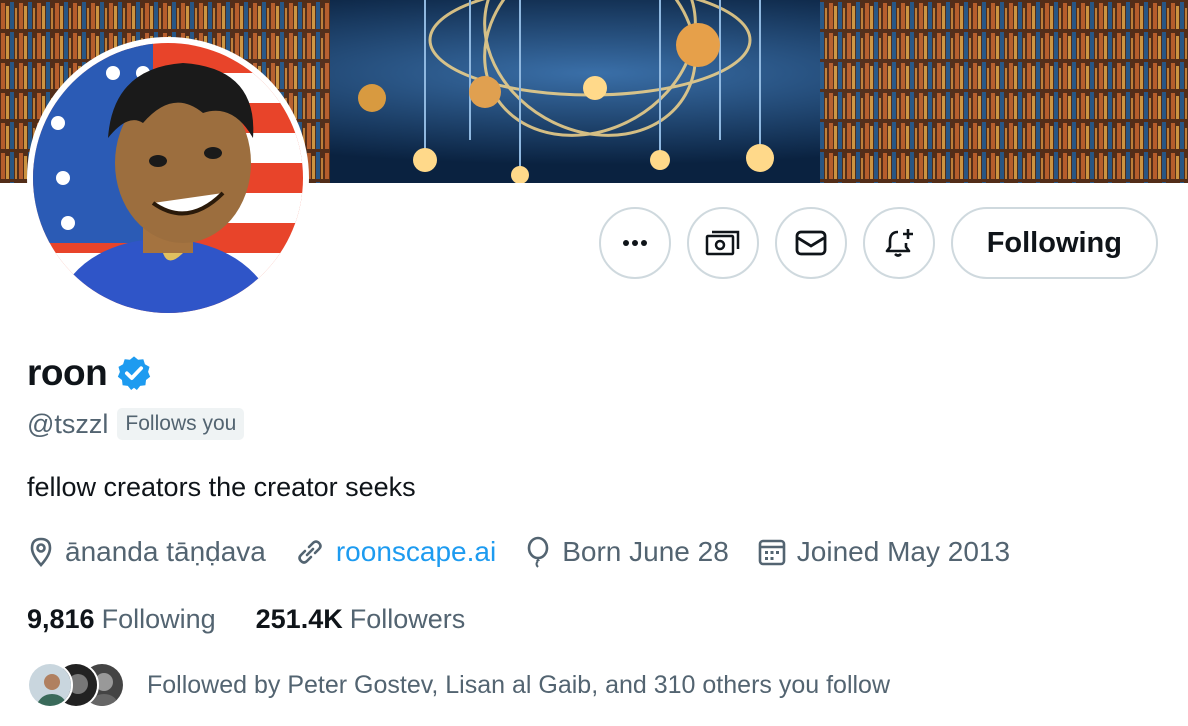 Image resolution: width=1188 pixels, height=726 pixels. I want to click on website: roonscape.ai, so click(395, 552).